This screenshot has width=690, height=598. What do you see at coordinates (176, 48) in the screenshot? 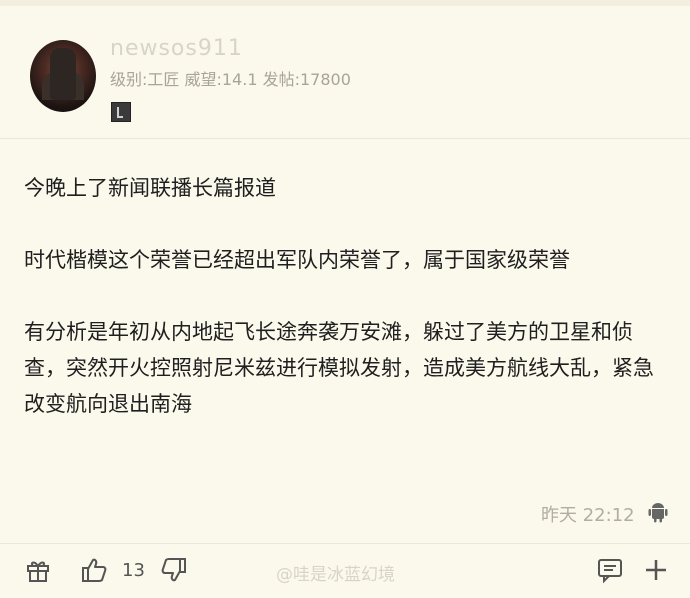
I see `username: newsos911` at bounding box center [176, 48].